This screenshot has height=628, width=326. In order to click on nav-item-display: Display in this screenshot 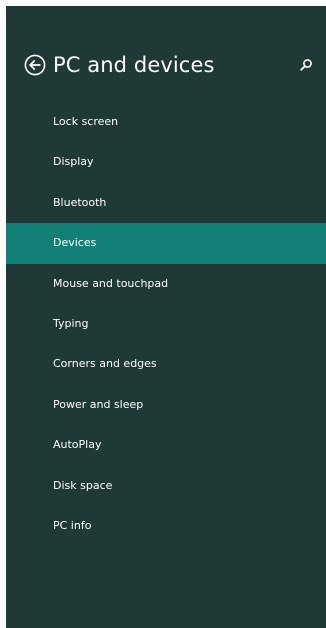, I will do `click(166, 162)`.